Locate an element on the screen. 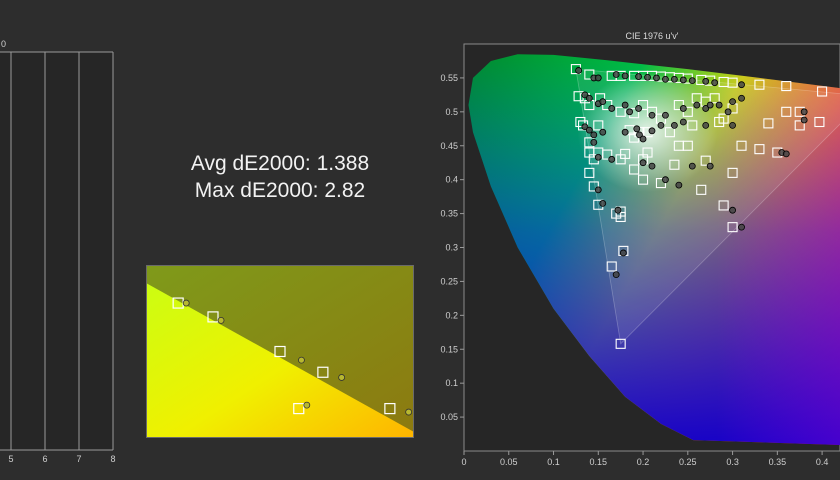 This screenshot has width=840, height=480. y-tick-label: 0.45 is located at coordinates (449, 146).